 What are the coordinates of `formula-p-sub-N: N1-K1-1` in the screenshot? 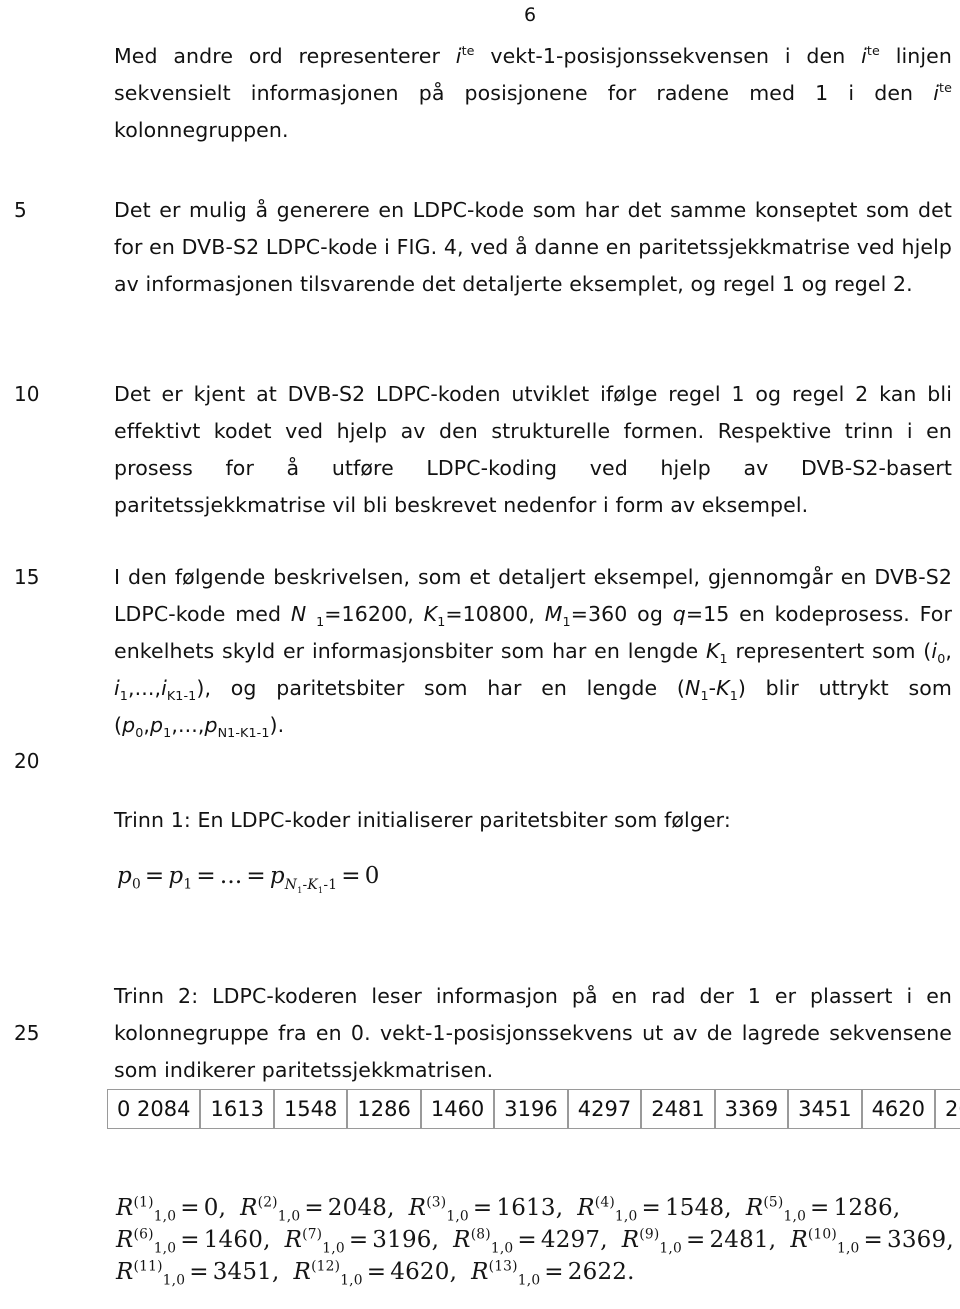 It's located at (311, 885).